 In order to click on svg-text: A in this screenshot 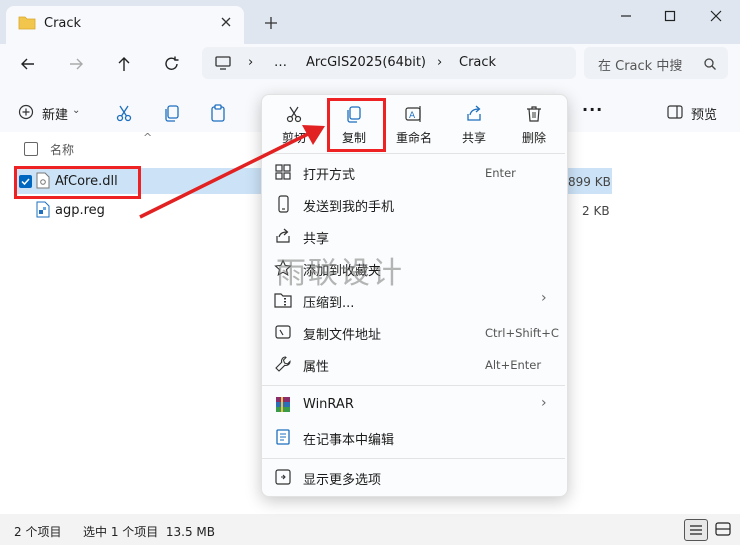, I will do `click(412, 116)`.